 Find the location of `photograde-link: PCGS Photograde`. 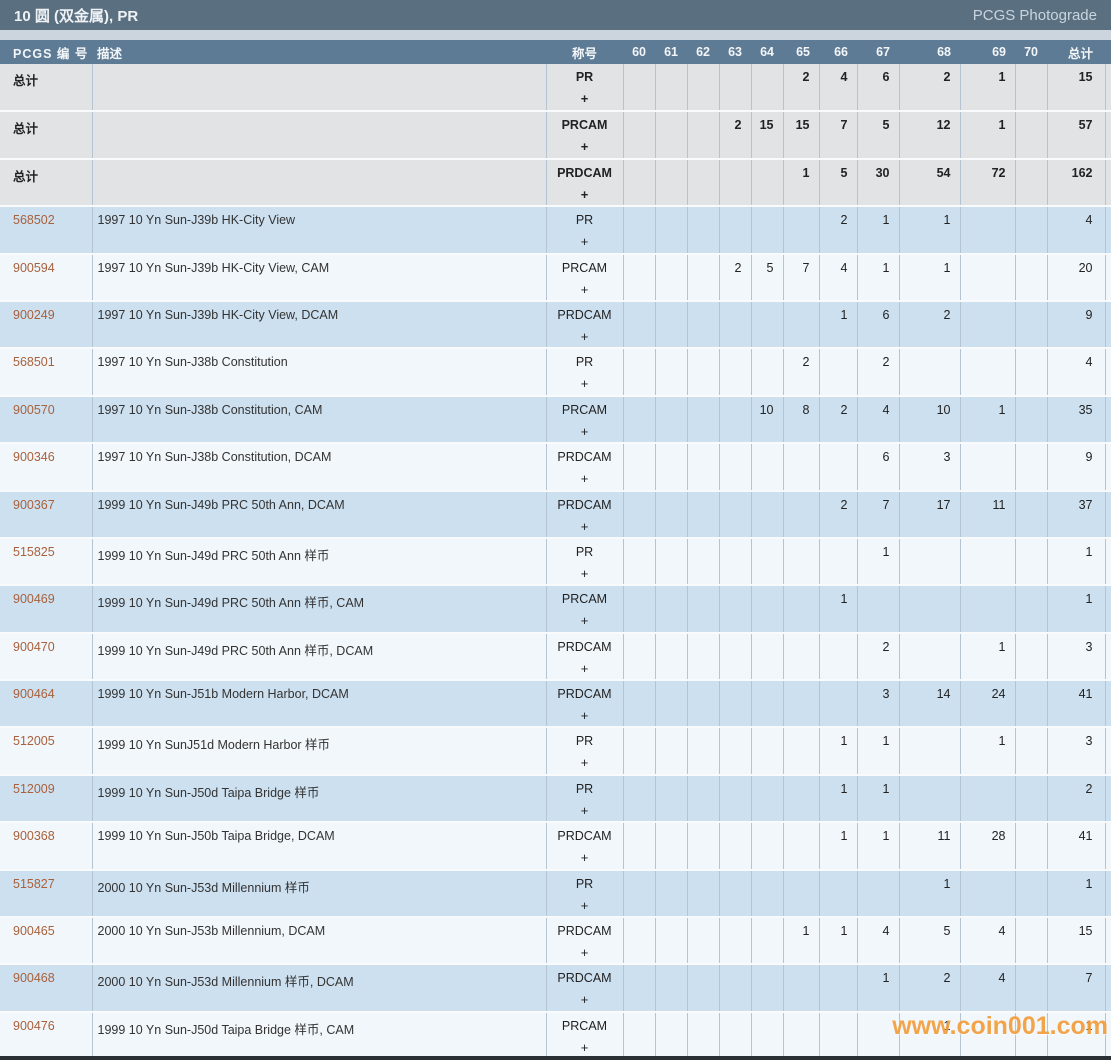

photograde-link: PCGS Photograde is located at coordinates (1035, 15).